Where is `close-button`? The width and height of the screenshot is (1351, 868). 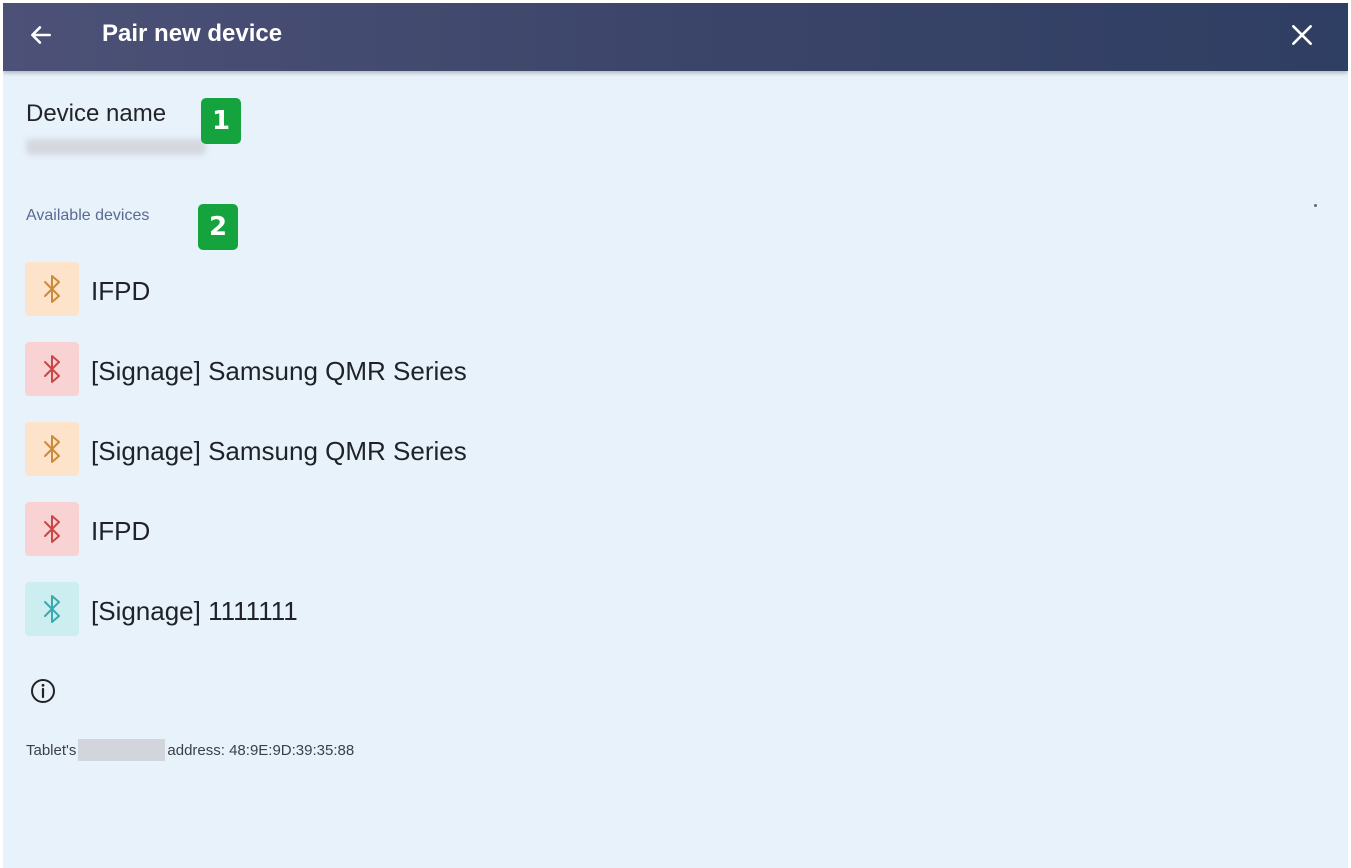
close-button is located at coordinates (1302, 35).